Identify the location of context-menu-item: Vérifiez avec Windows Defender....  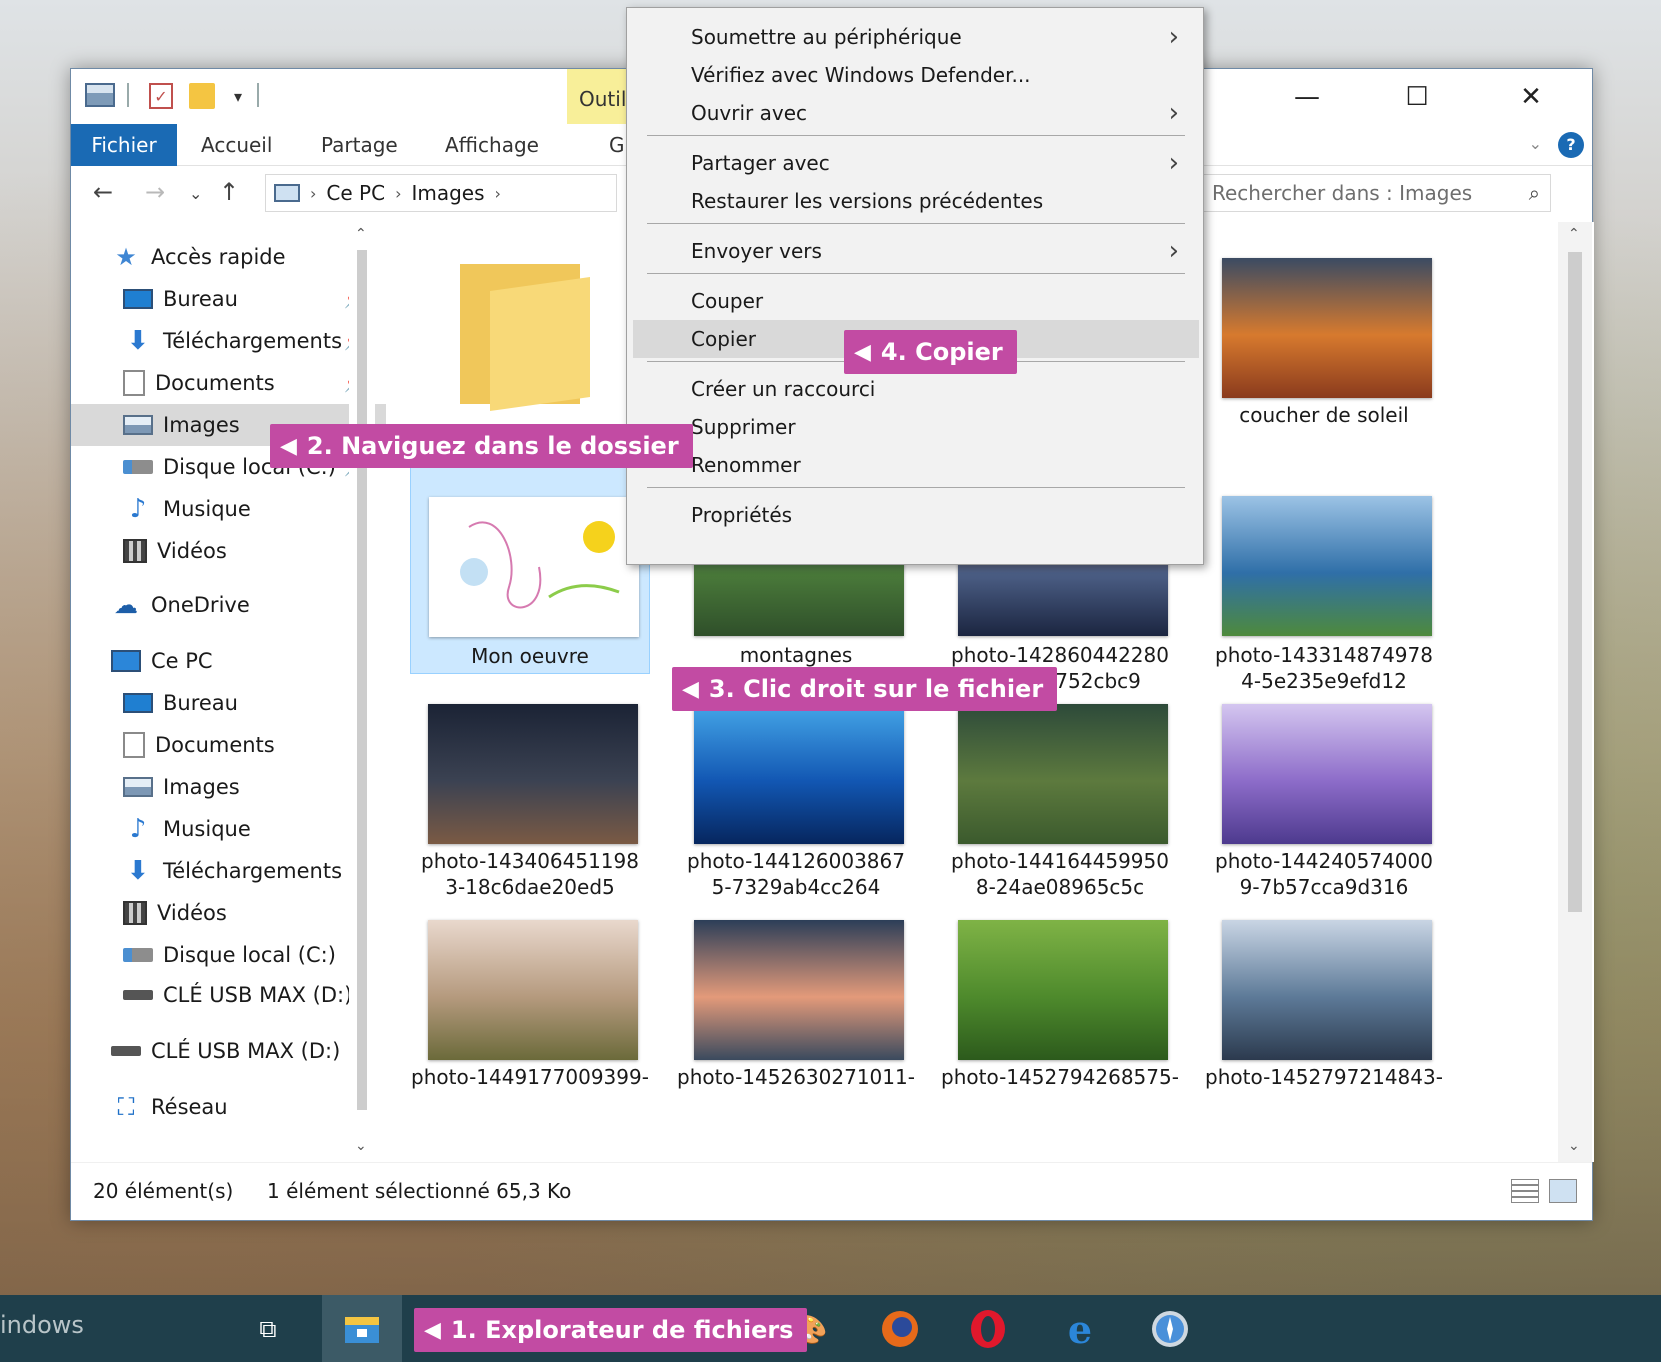
(915, 75).